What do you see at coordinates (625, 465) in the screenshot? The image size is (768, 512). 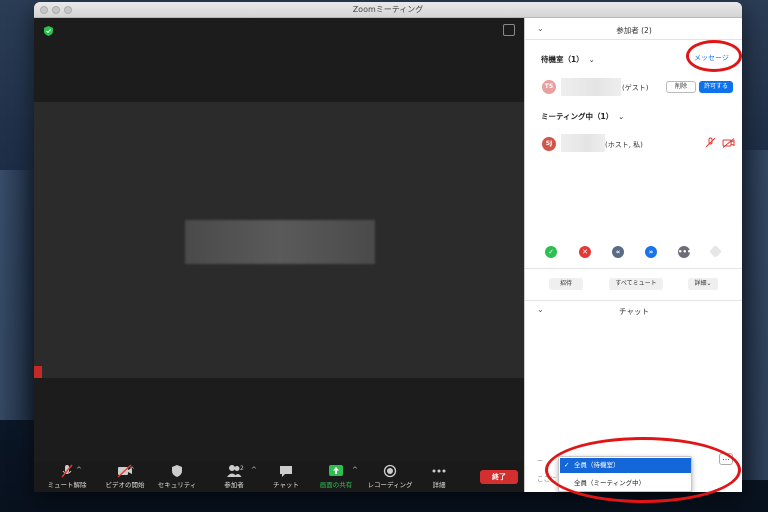 I see `recipient-option-waiting-room: ✓ 全員（待機室）` at bounding box center [625, 465].